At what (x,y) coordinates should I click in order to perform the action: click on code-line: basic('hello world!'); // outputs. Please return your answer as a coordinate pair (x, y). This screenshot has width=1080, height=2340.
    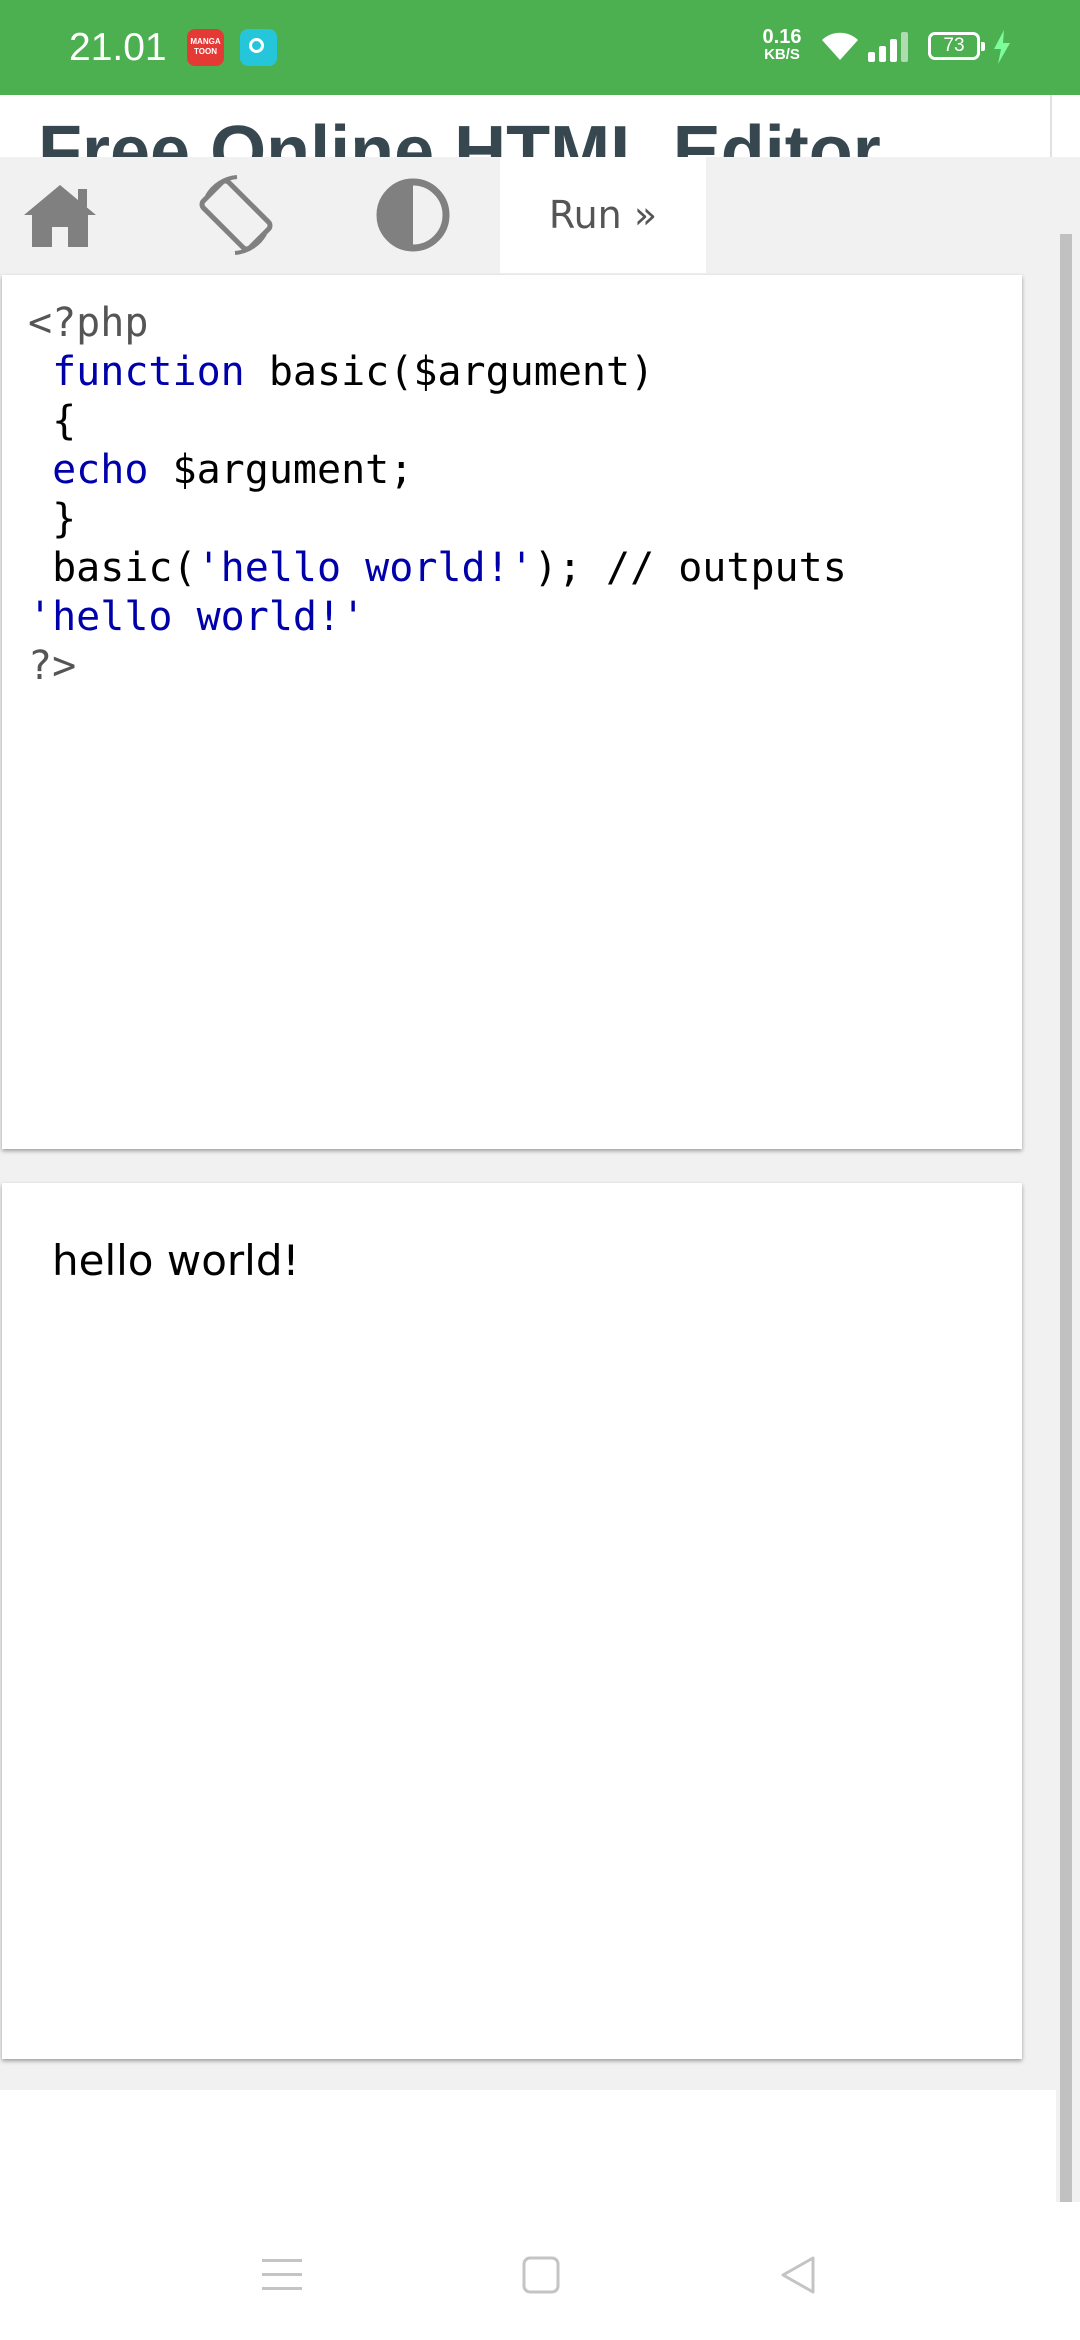
    Looking at the image, I should click on (437, 568).